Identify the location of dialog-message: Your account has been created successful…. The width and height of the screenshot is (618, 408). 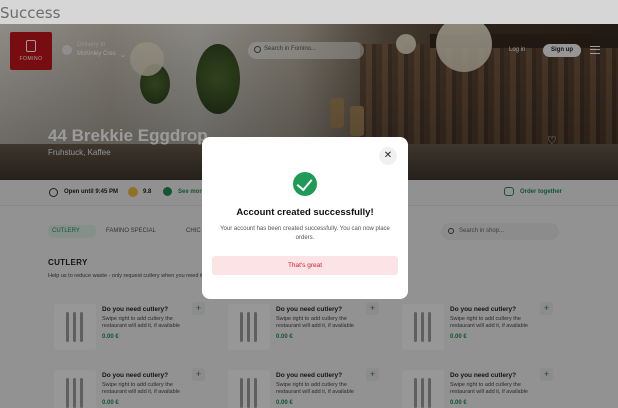
(305, 233).